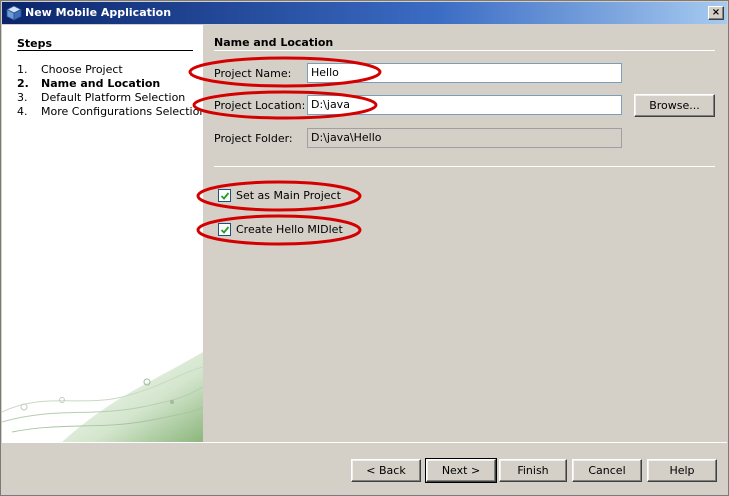  I want to click on set-main-project-checkbox, so click(224, 195).